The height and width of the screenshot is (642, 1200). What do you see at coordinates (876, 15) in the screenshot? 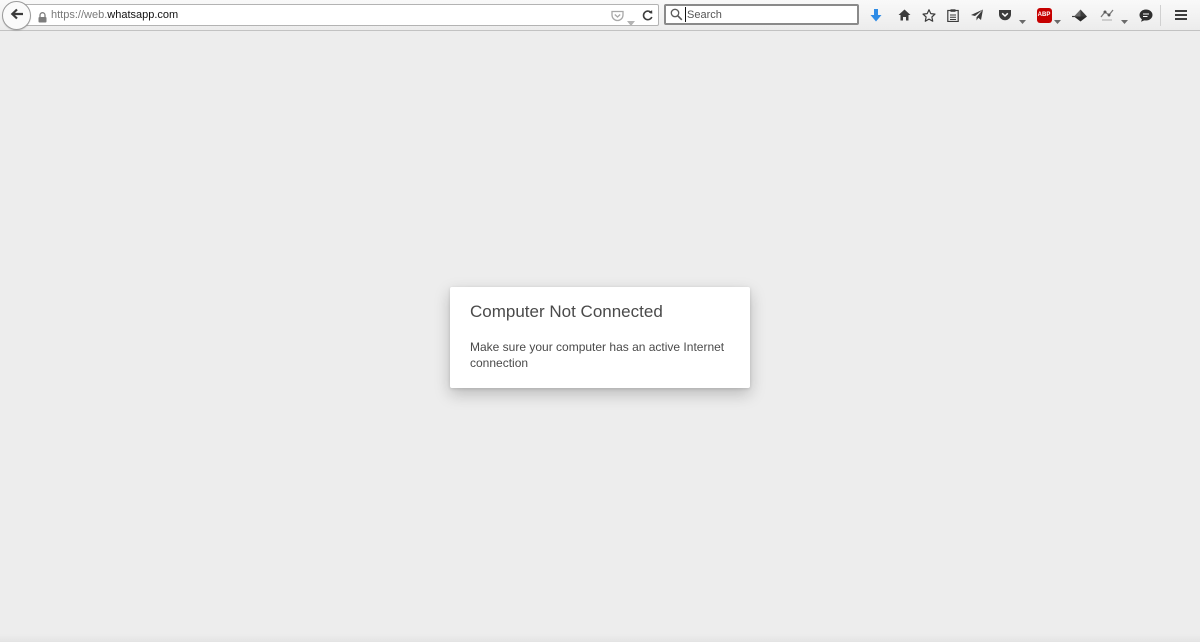
I see `download-icon` at bounding box center [876, 15].